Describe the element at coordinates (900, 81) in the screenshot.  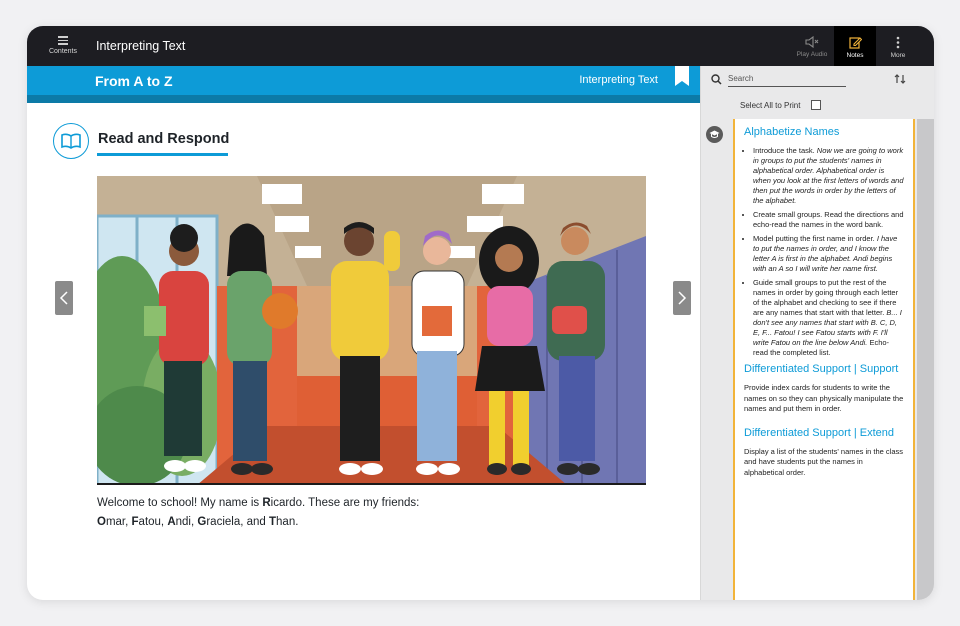
I see `sort-icon` at that location.